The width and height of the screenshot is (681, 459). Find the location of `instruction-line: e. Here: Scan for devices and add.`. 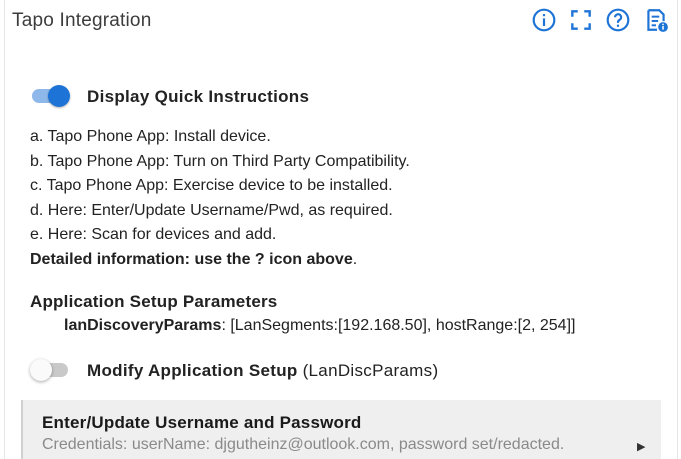

instruction-line: e. Here: Scan for devices and add. is located at coordinates (153, 234).